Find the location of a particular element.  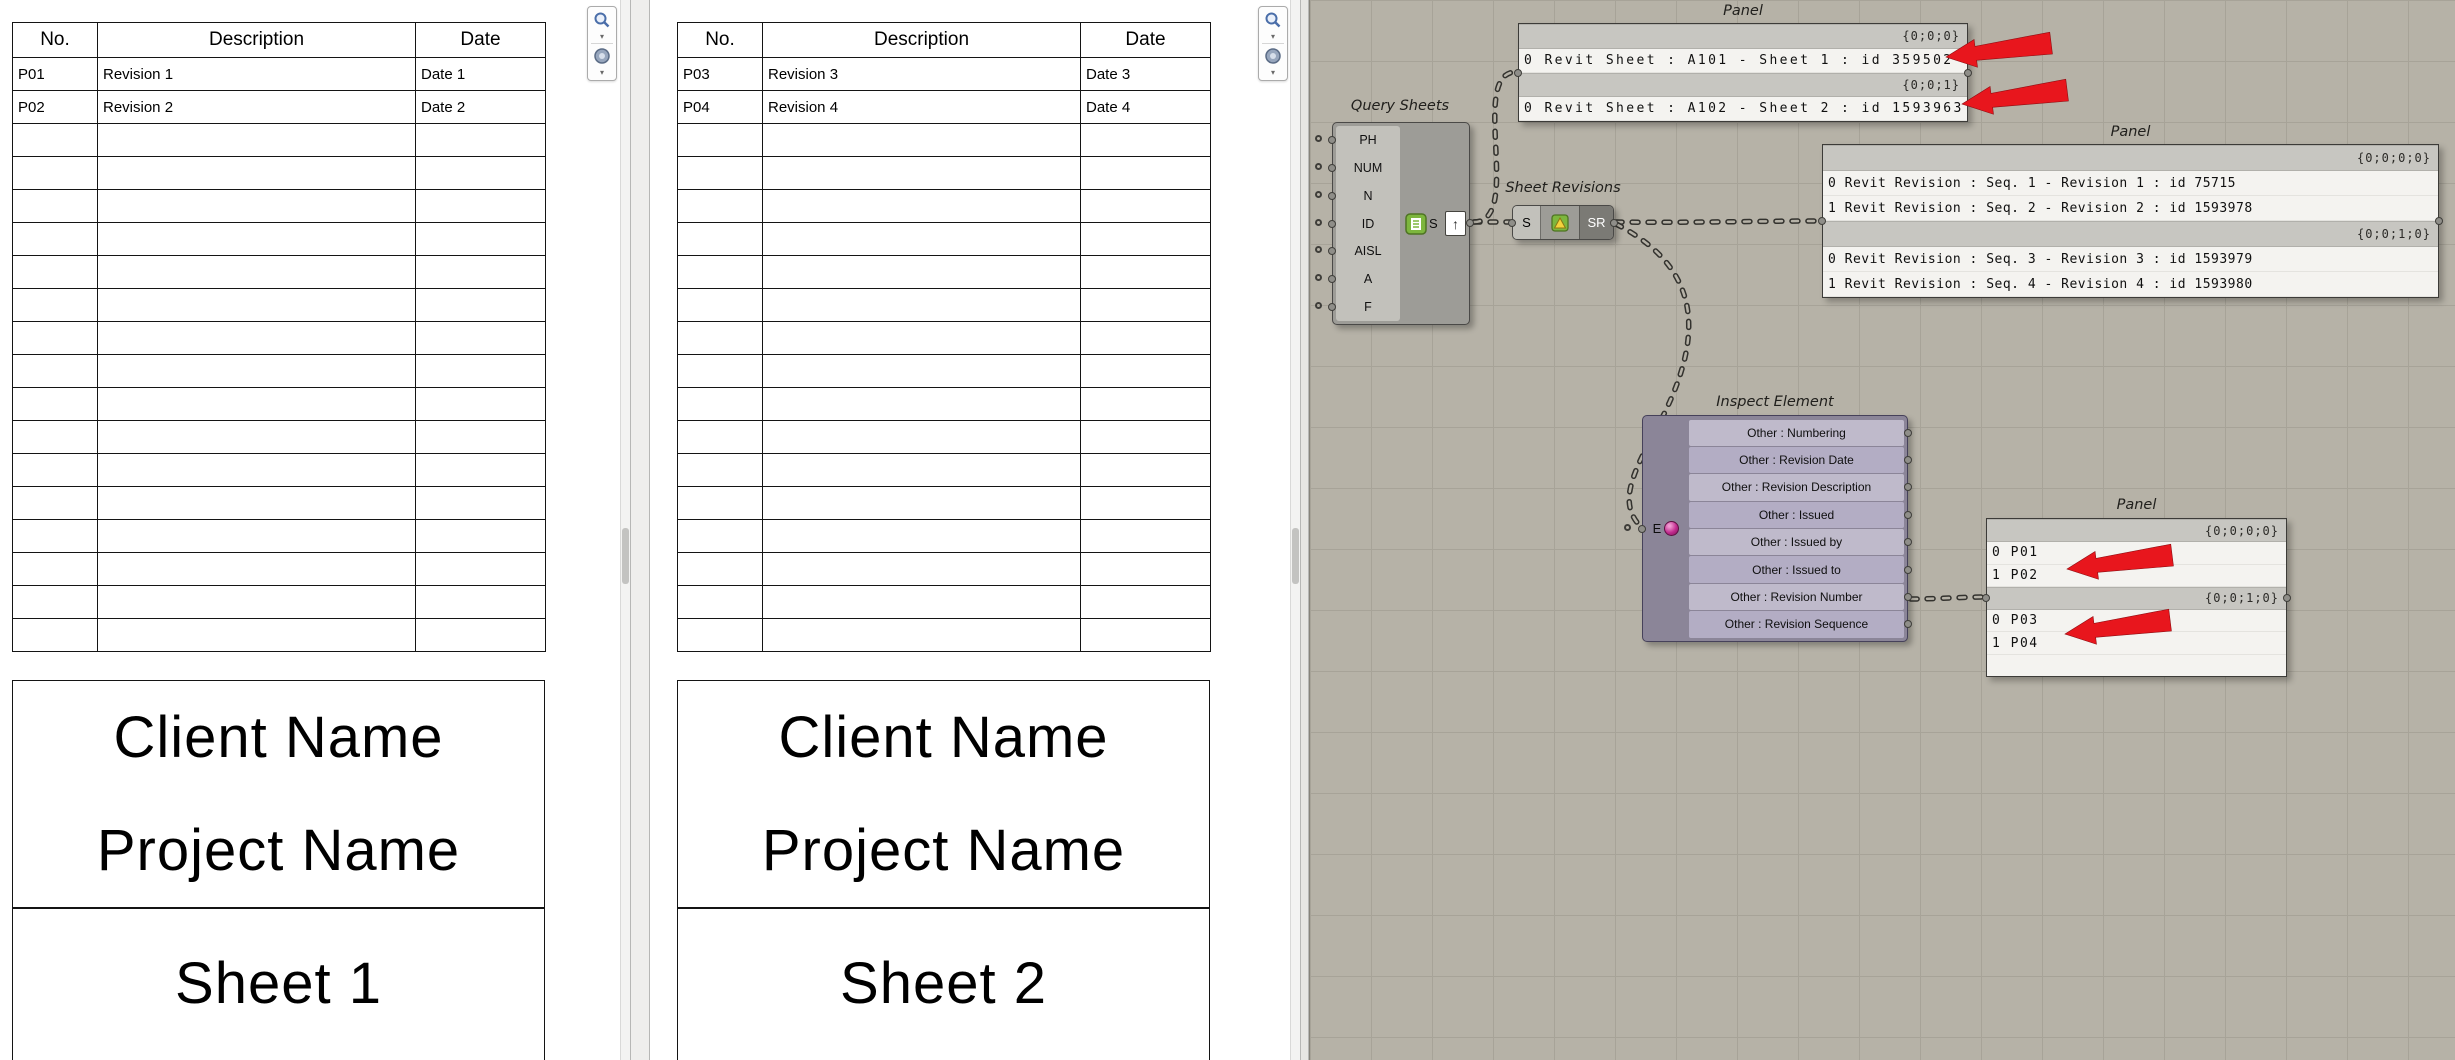

wire-inspect-to-panel is located at coordinates (1947, 598).